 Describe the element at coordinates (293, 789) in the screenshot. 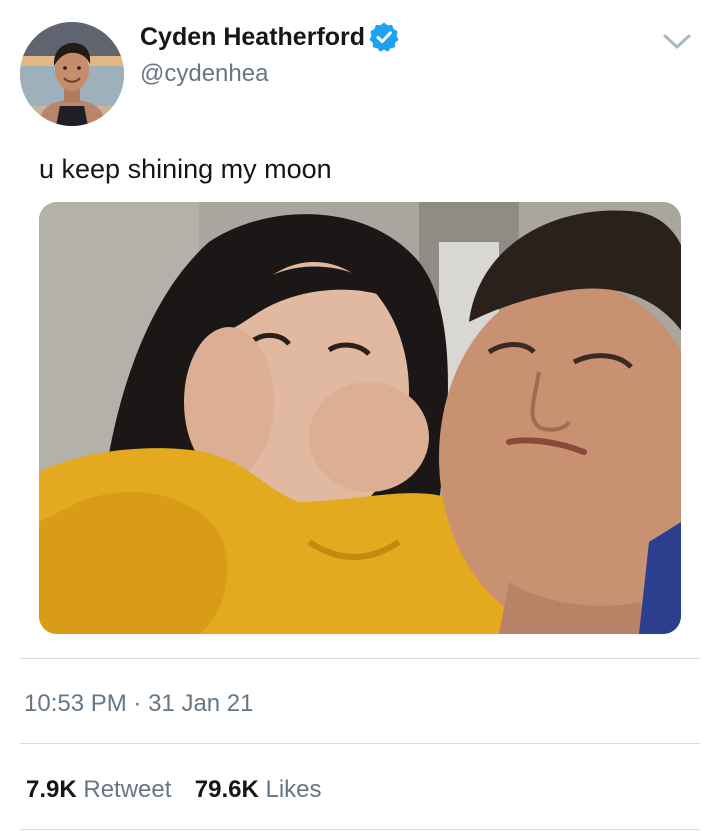

I see `likes-label: Likes` at that location.